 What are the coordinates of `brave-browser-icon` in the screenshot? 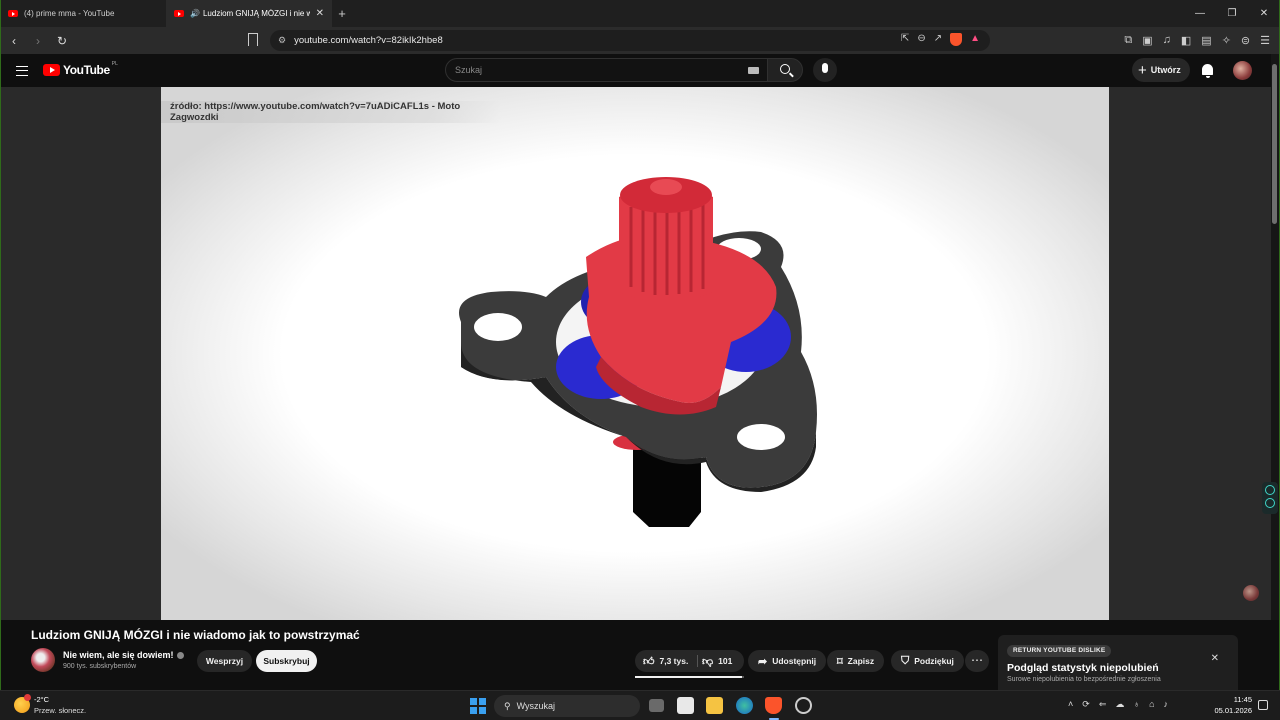 It's located at (773, 705).